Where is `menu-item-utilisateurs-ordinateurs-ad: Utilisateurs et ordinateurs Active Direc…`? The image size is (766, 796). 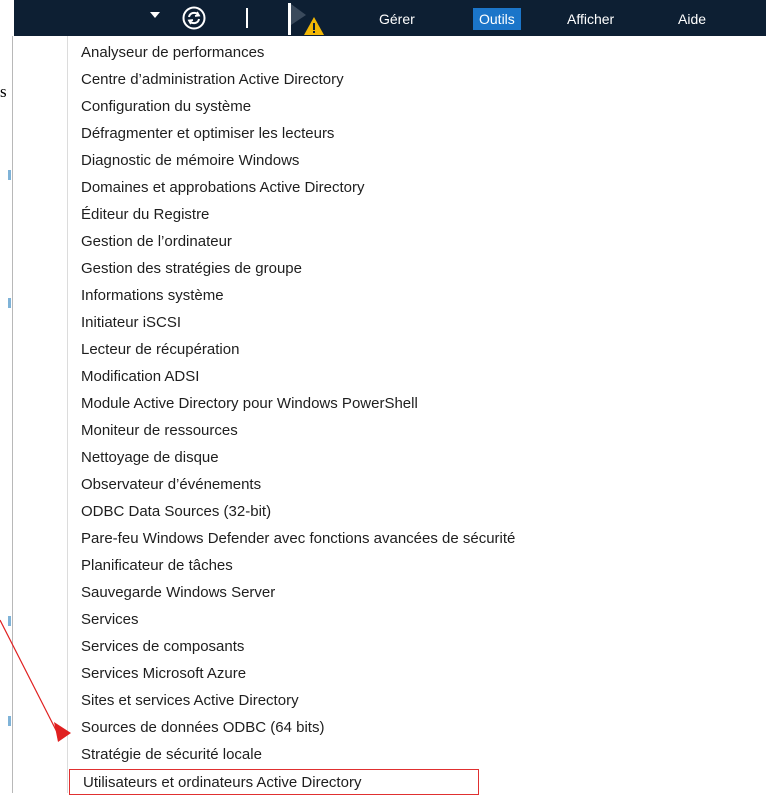
menu-item-utilisateurs-ordinateurs-ad: Utilisateurs et ordinateurs Active Direc… is located at coordinates (274, 782).